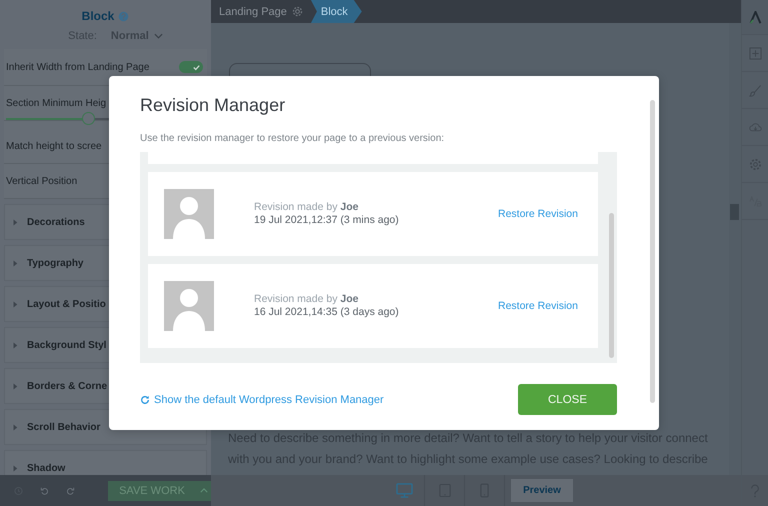 The height and width of the screenshot is (506, 768). What do you see at coordinates (145, 399) in the screenshot?
I see `refresh-icon` at bounding box center [145, 399].